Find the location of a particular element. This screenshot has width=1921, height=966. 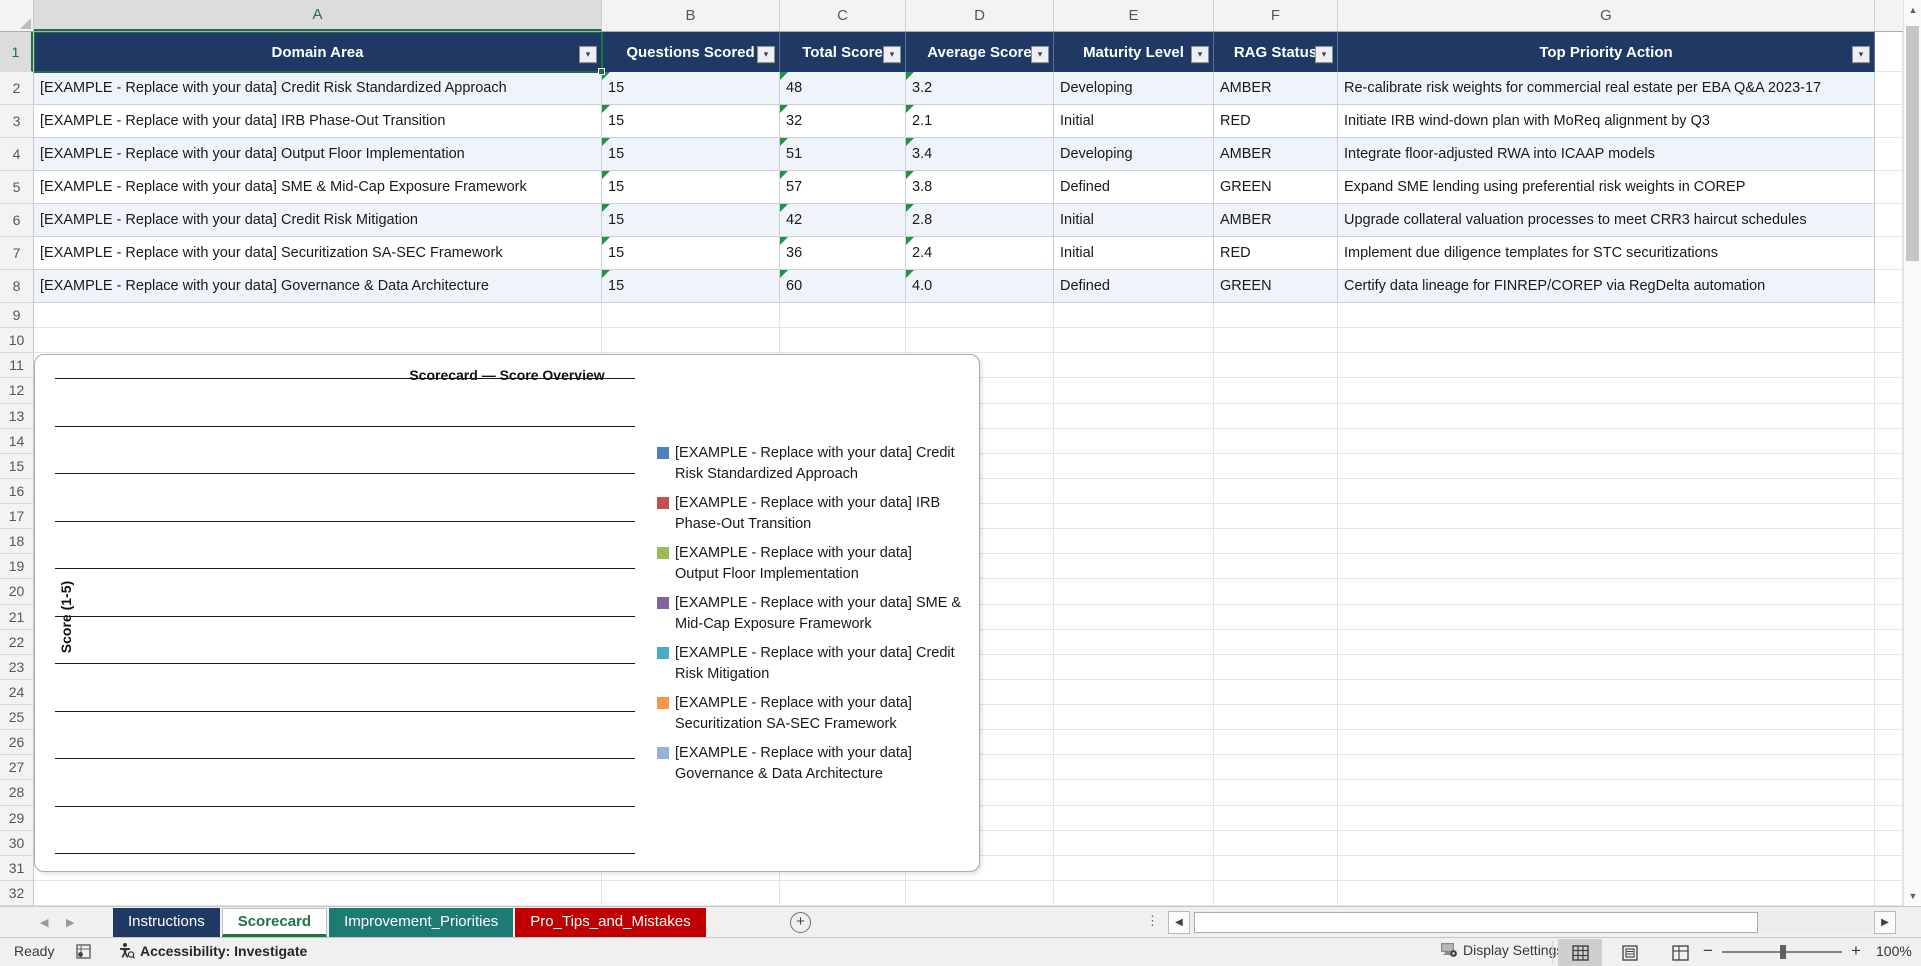

column-header-D: D is located at coordinates (980, 15).